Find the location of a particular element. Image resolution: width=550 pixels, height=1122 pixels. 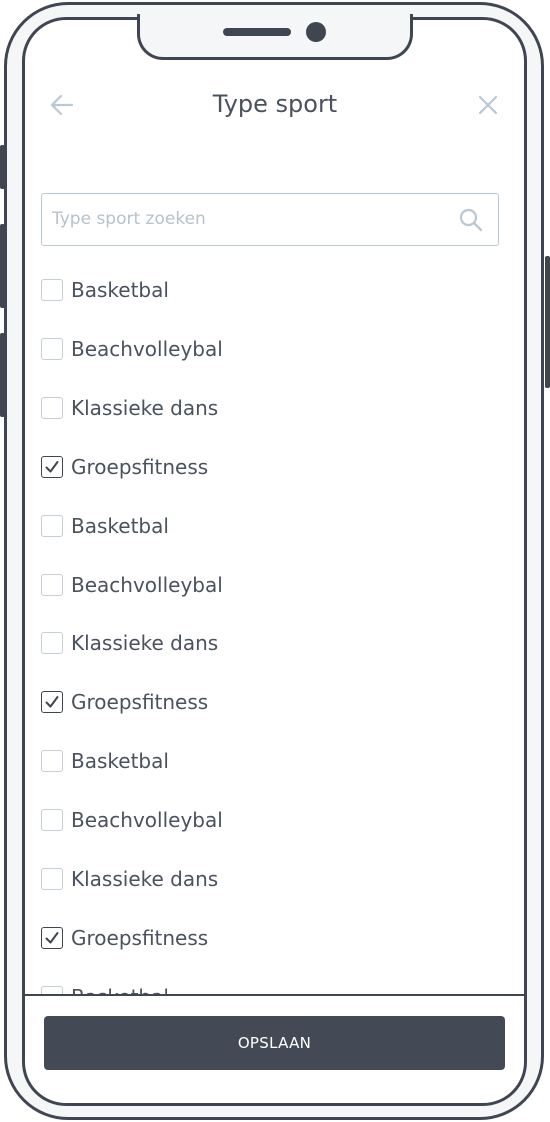

footer-divider is located at coordinates (274, 995).